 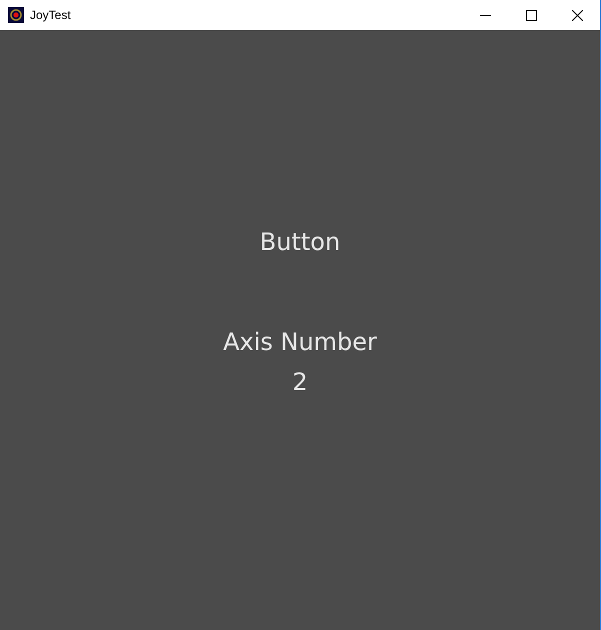 I want to click on axis-value: 2, so click(x=300, y=382).